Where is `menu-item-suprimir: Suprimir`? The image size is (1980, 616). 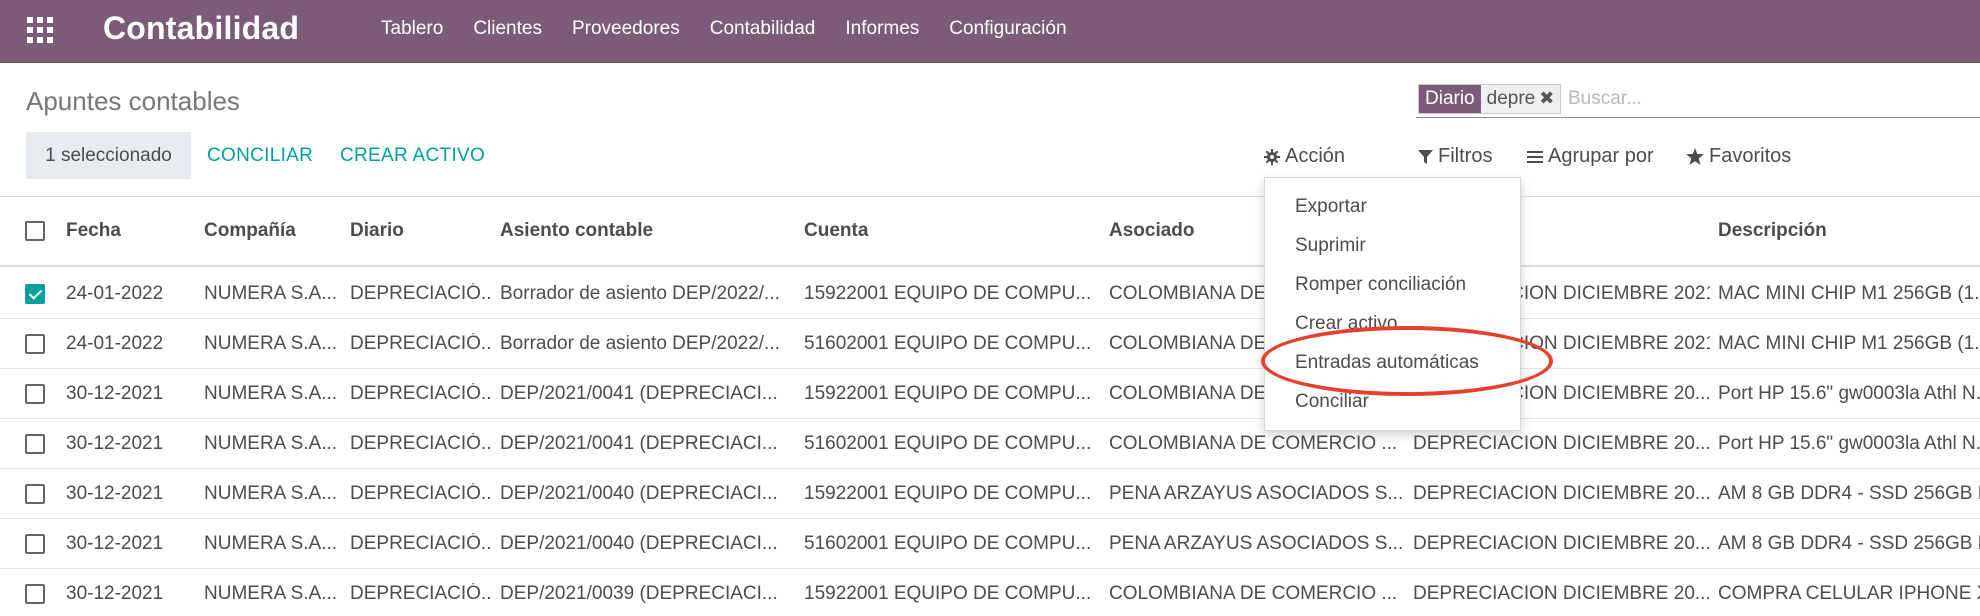 menu-item-suprimir: Suprimir is located at coordinates (1330, 246).